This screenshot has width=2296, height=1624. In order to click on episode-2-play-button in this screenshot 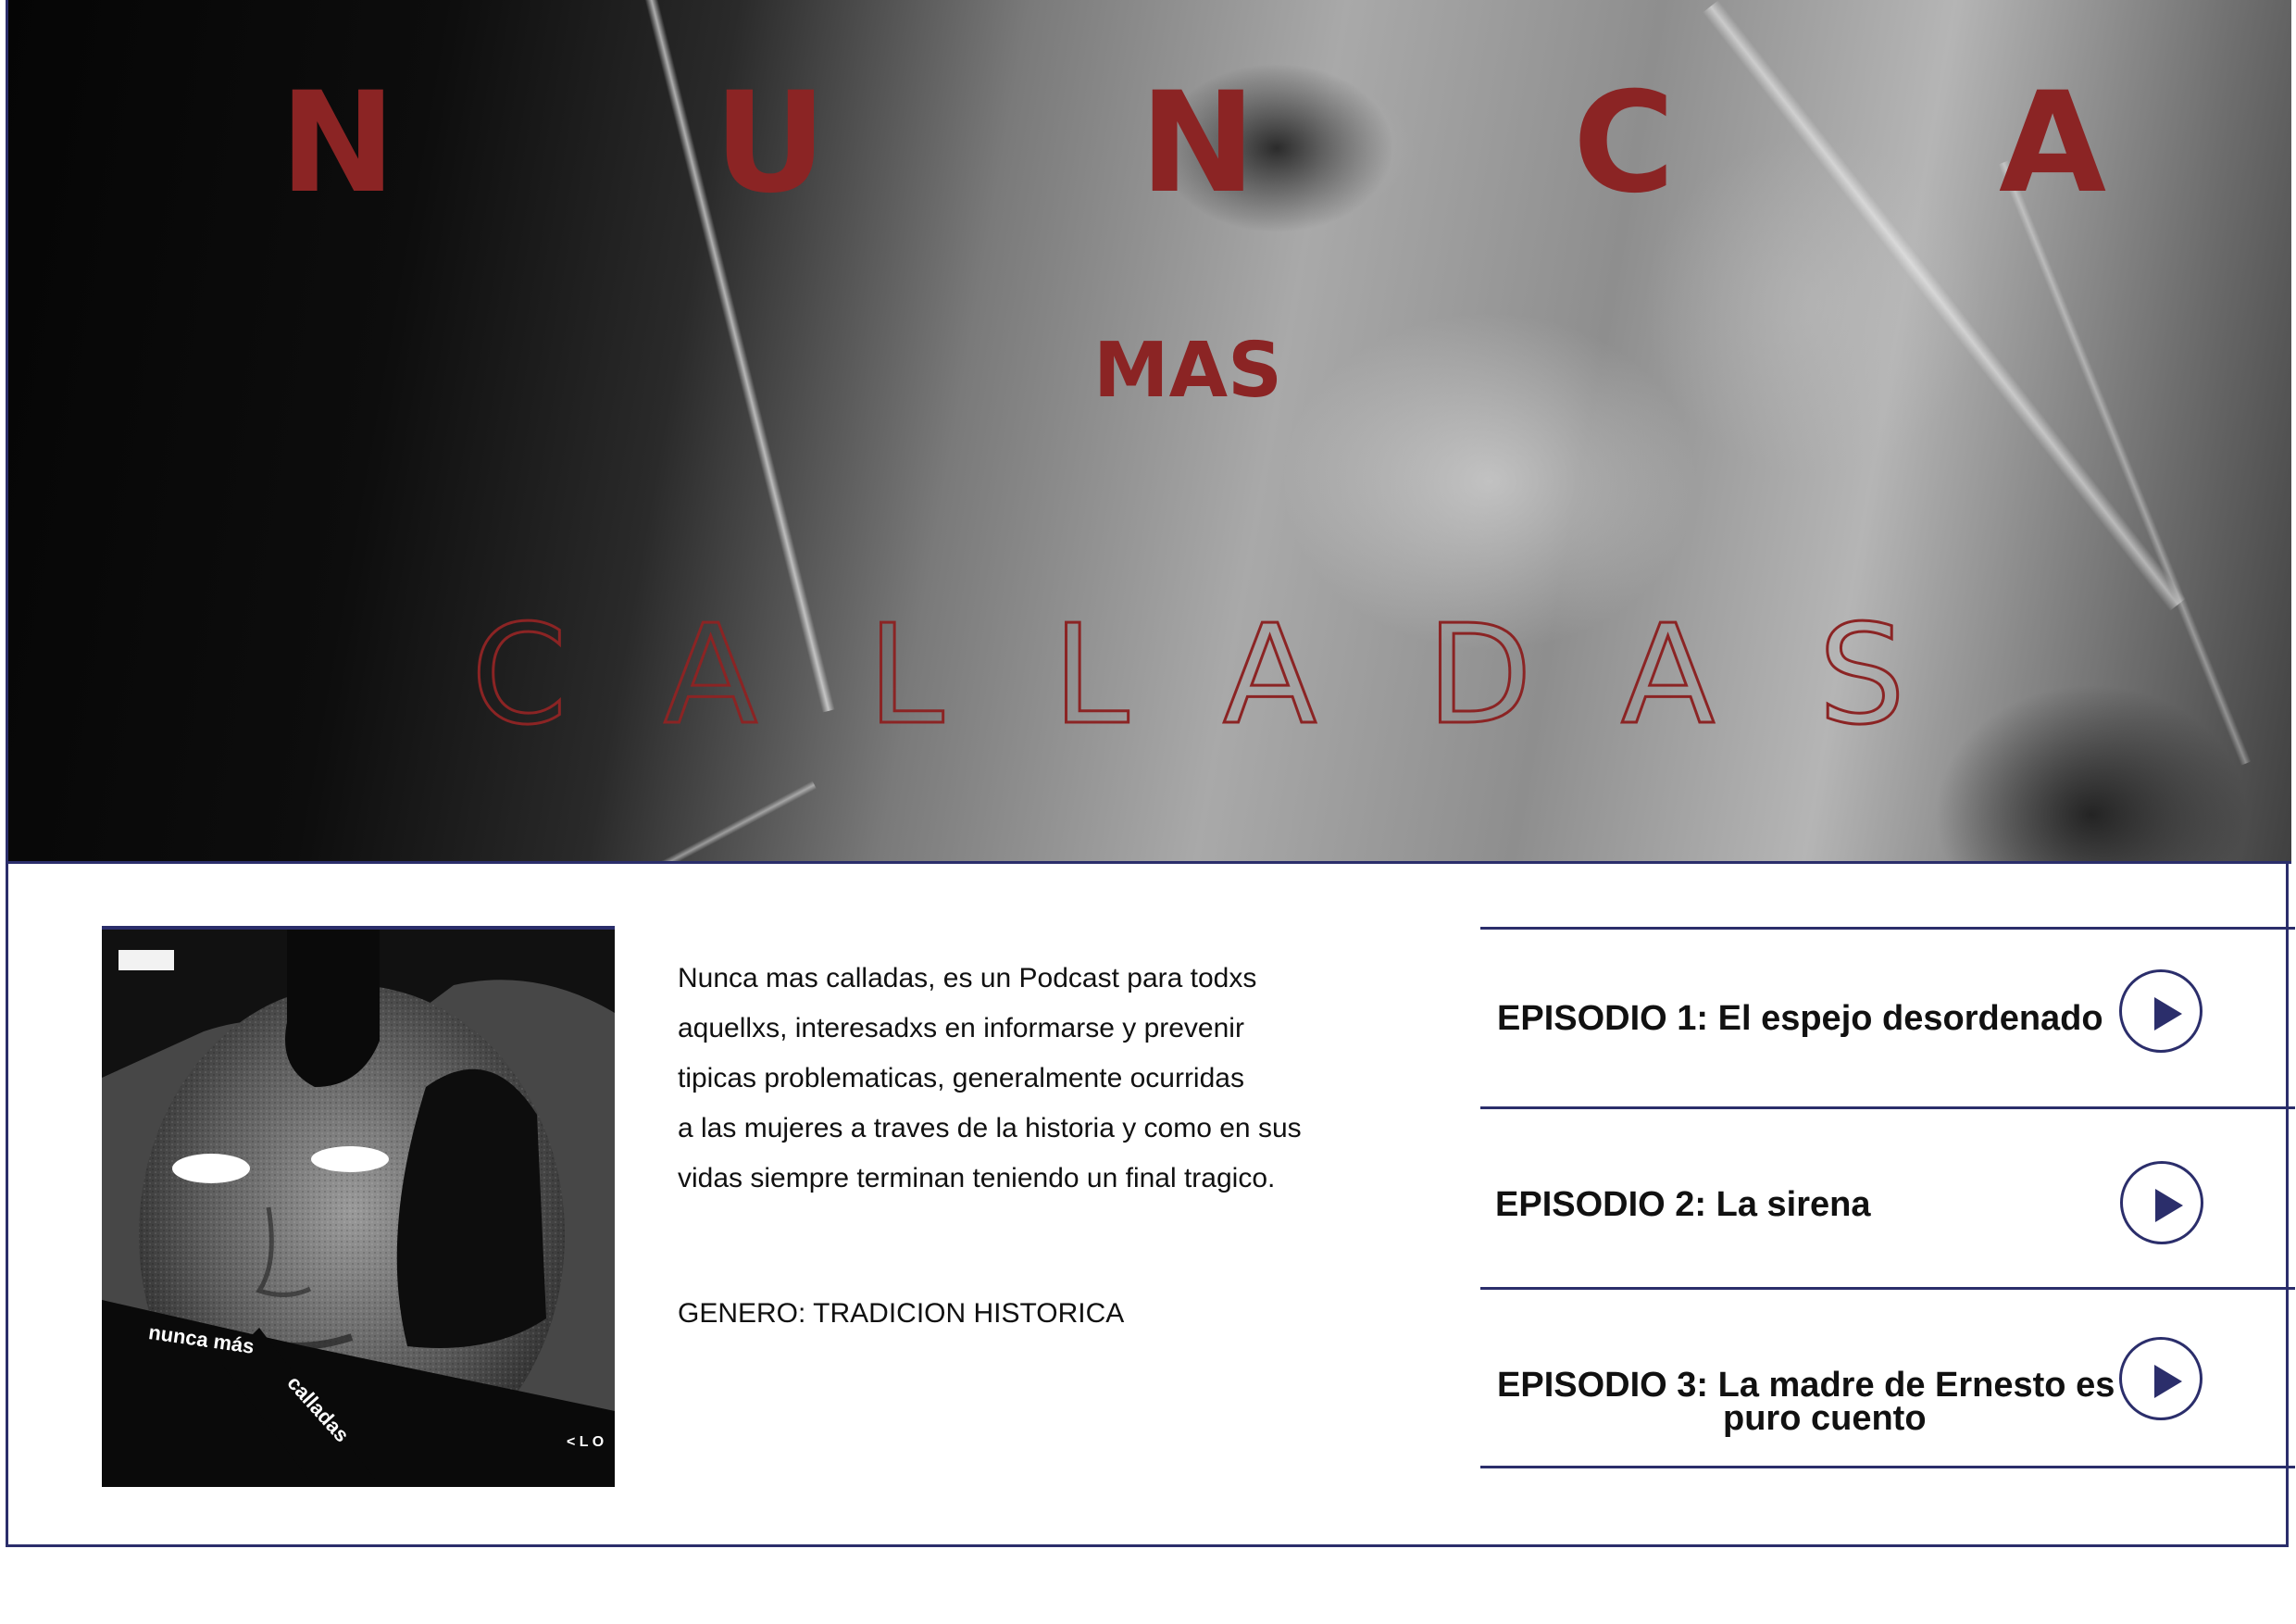, I will do `click(2161, 1202)`.